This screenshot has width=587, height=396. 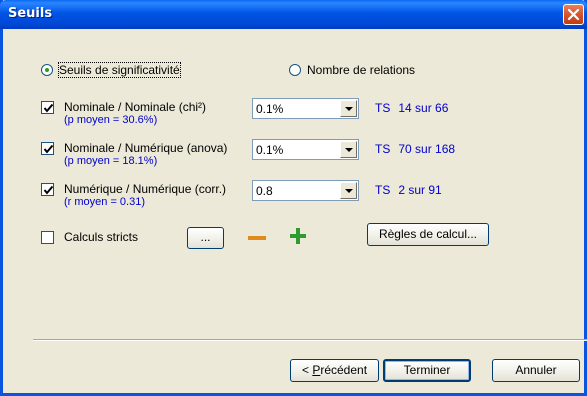 What do you see at coordinates (423, 108) in the screenshot?
I see `ts-count: 14 sur 66` at bounding box center [423, 108].